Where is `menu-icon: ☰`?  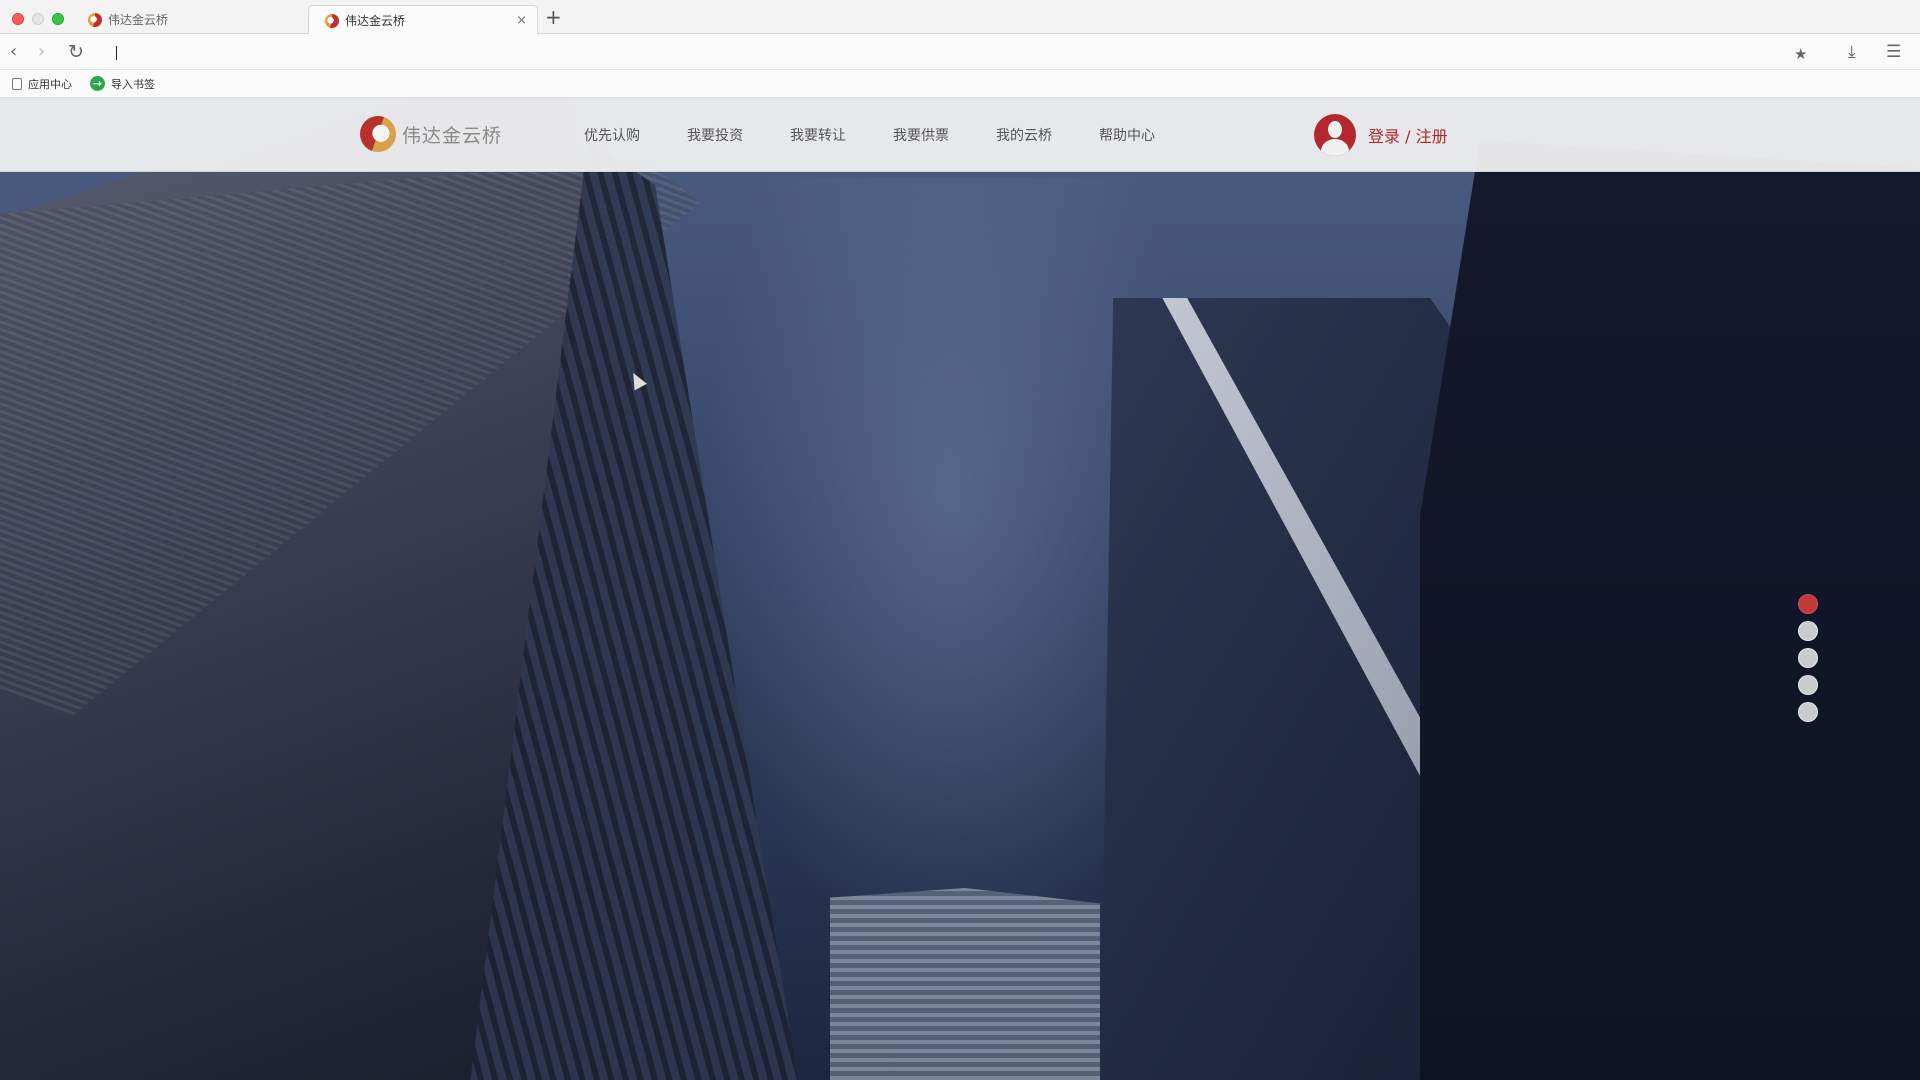 menu-icon: ☰ is located at coordinates (1893, 52).